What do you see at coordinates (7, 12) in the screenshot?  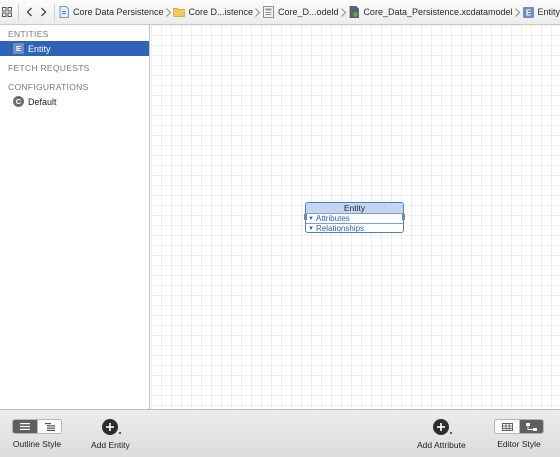 I see `related-items-grid-icon` at bounding box center [7, 12].